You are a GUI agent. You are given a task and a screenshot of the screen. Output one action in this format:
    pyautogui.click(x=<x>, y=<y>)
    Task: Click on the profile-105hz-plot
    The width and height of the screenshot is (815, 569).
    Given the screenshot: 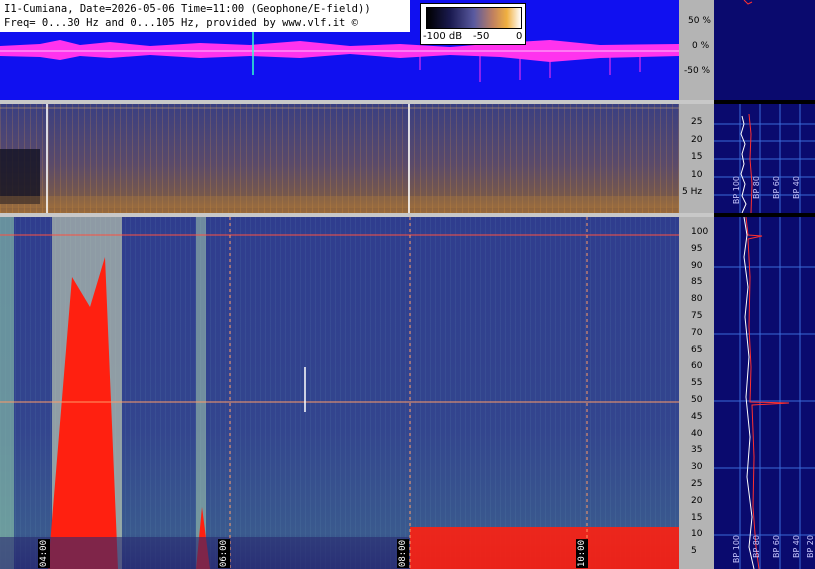 What is the action you would take?
    pyautogui.click(x=764, y=392)
    